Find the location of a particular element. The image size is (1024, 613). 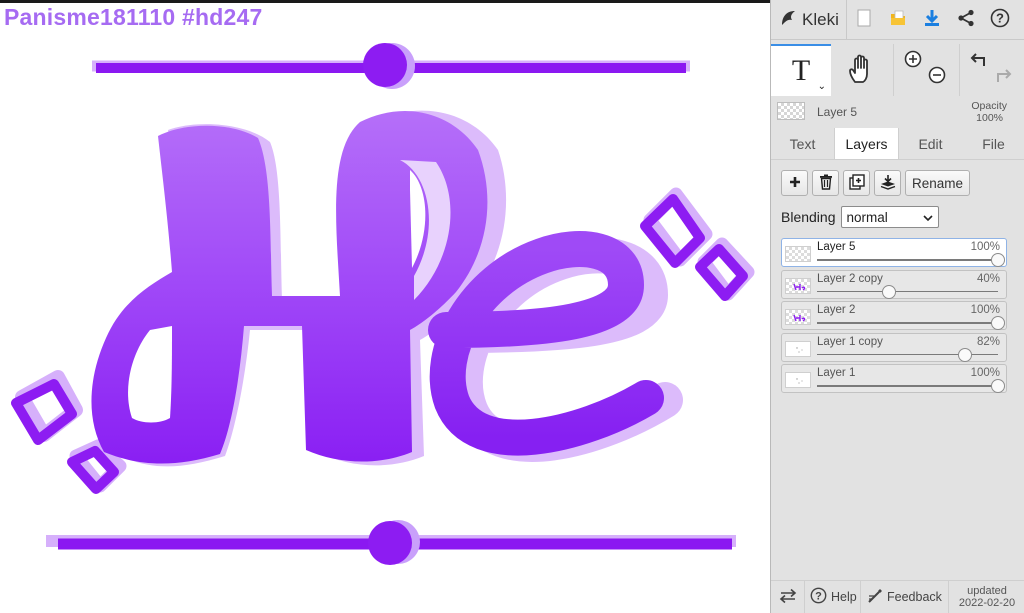

tab-file: File is located at coordinates (993, 143).